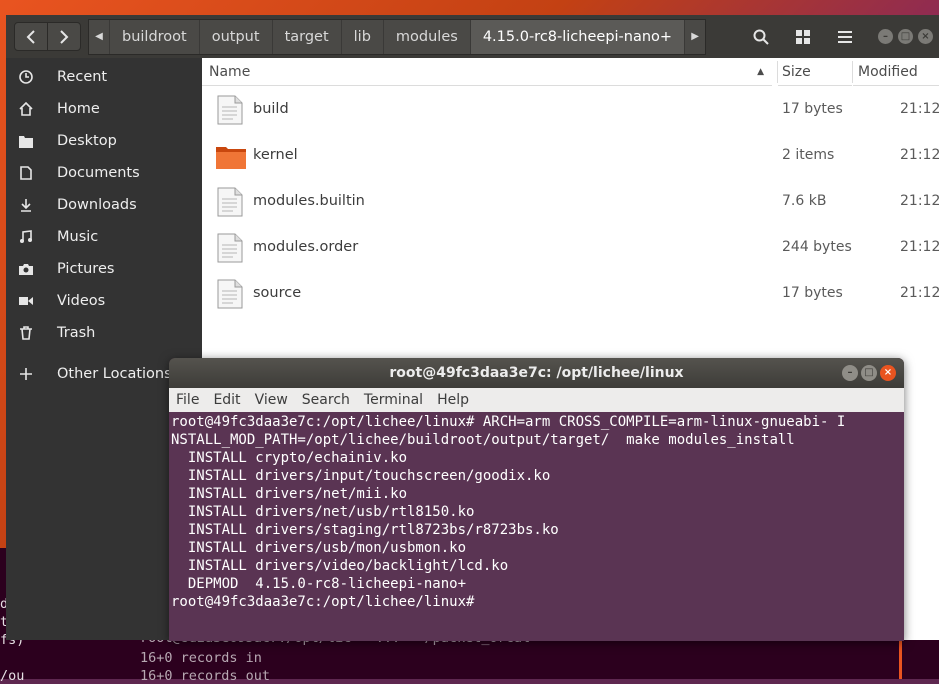 The image size is (939, 684). What do you see at coordinates (319, 548) in the screenshot?
I see `terminal-line: INSTALL drivers/usb/mon/usbmon.ko` at bounding box center [319, 548].